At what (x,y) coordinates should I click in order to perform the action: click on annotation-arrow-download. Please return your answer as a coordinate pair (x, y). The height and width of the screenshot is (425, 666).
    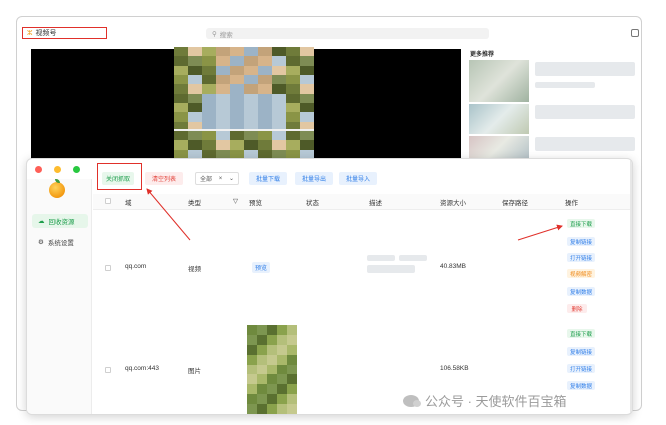
    Looking at the image, I should click on (540, 232).